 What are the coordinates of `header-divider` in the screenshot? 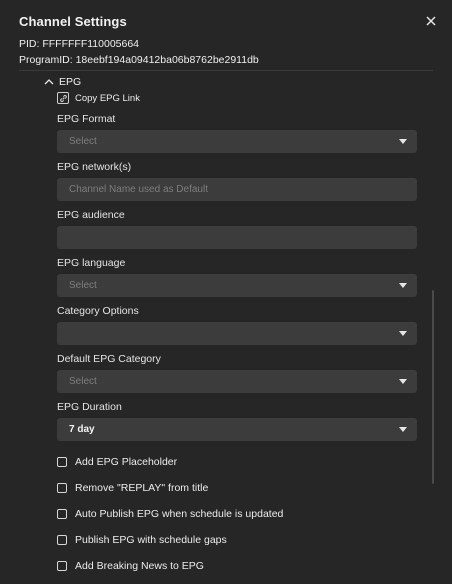 It's located at (226, 70).